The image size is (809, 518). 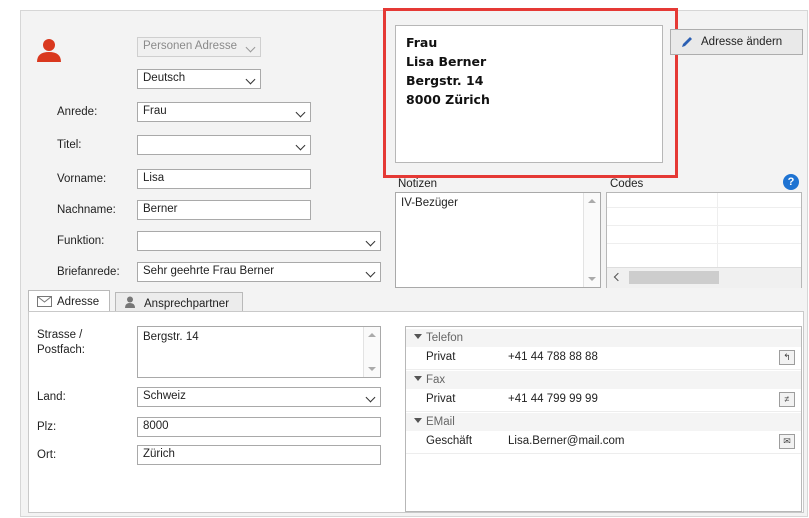 I want to click on briefanrede-select: Sehr geehrte Frau Berner, so click(x=259, y=272).